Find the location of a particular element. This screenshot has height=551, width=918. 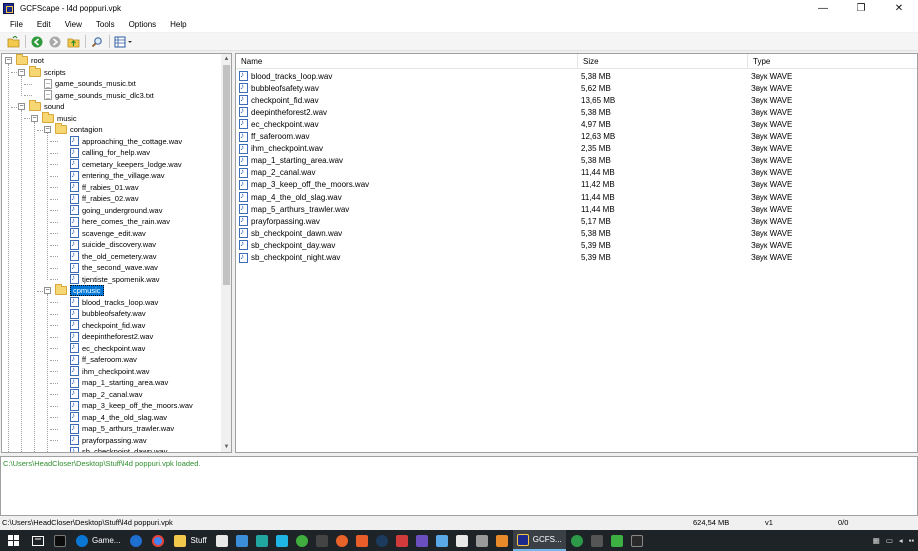

app-icon-teal is located at coordinates (262, 540).